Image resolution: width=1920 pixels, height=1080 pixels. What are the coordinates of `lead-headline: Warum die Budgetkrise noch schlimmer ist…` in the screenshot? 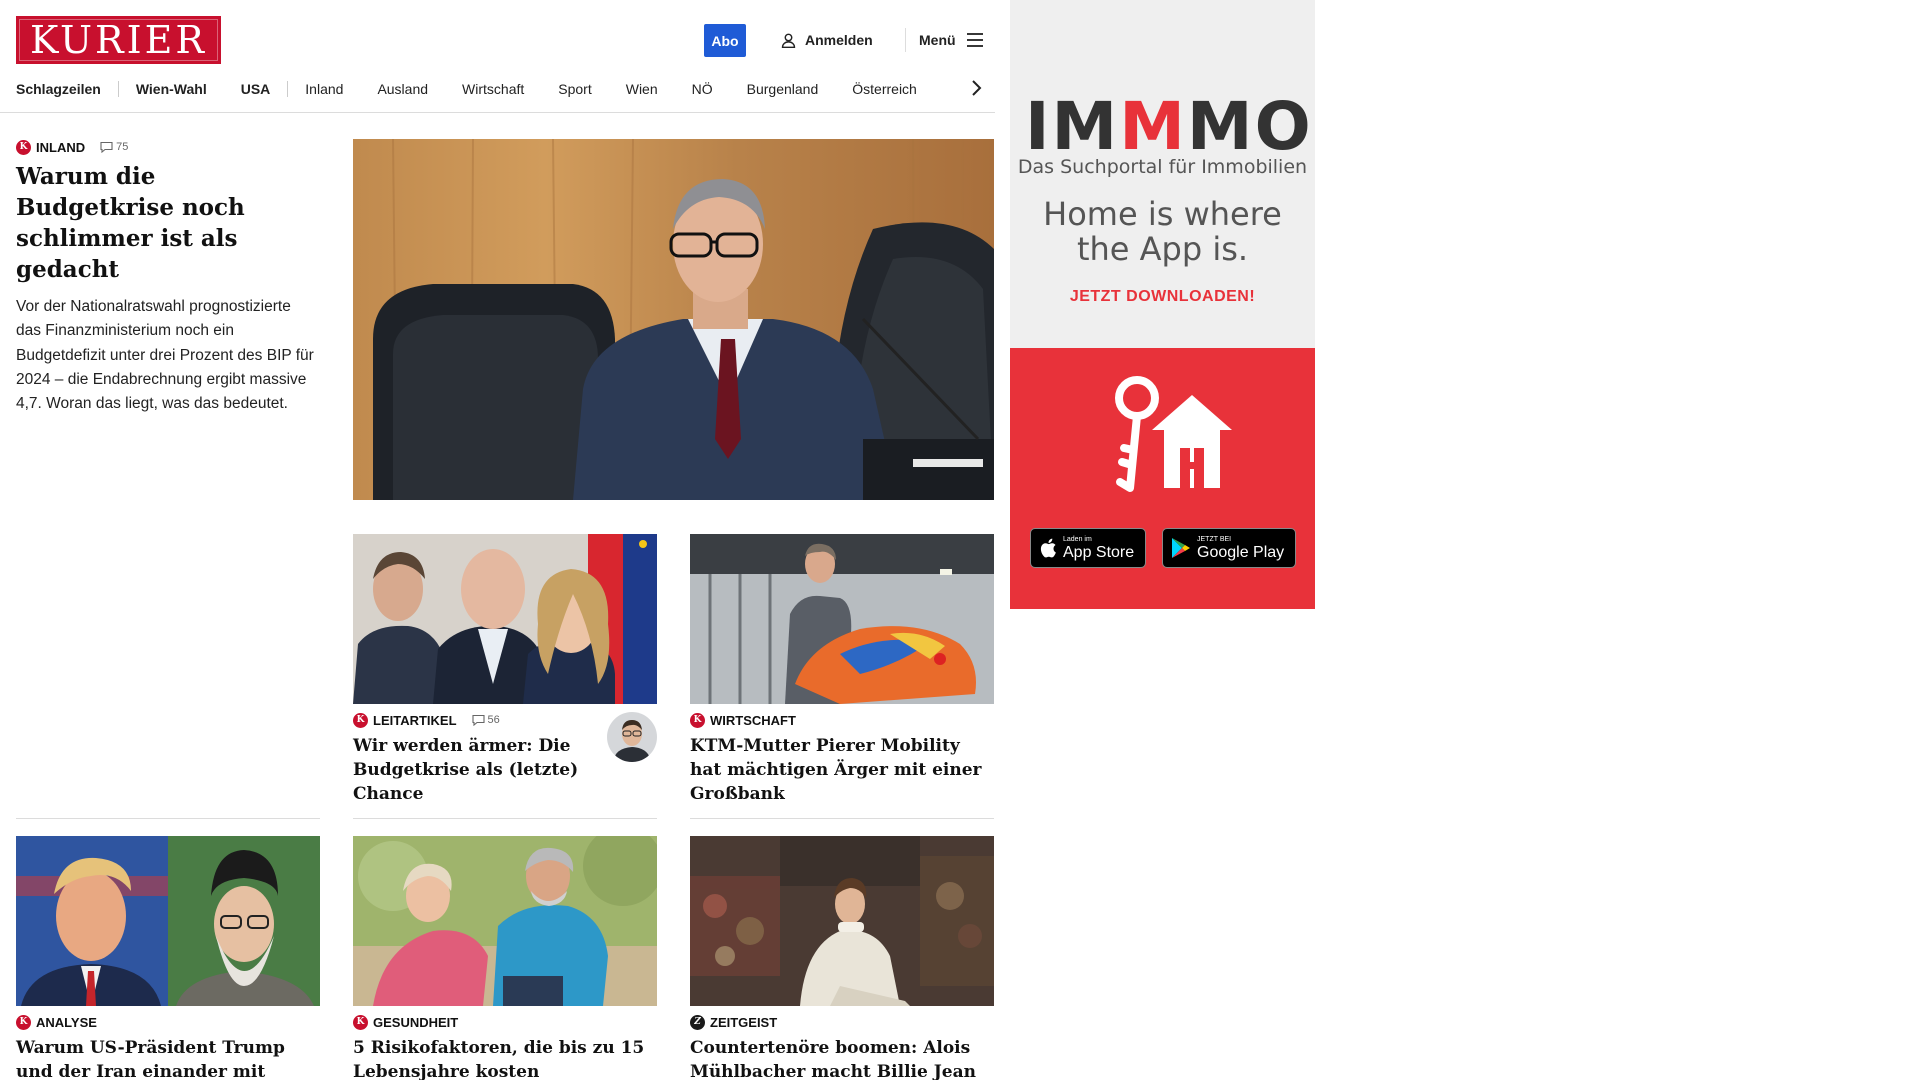 It's located at (168, 223).